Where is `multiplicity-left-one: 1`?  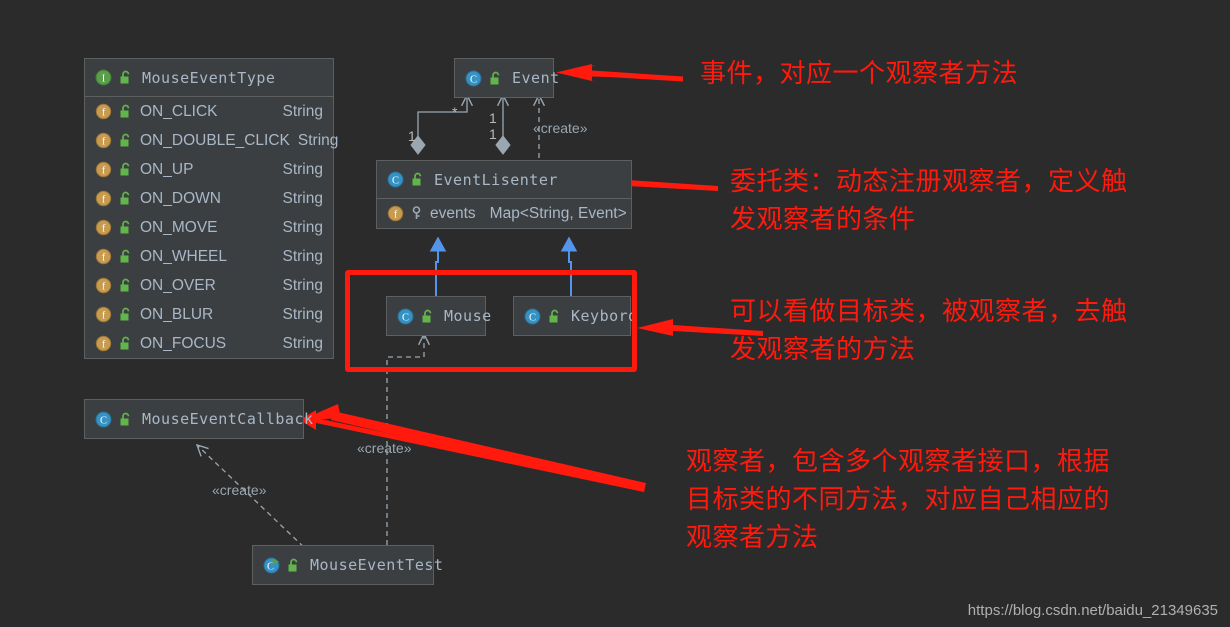
multiplicity-left-one: 1 is located at coordinates (412, 136).